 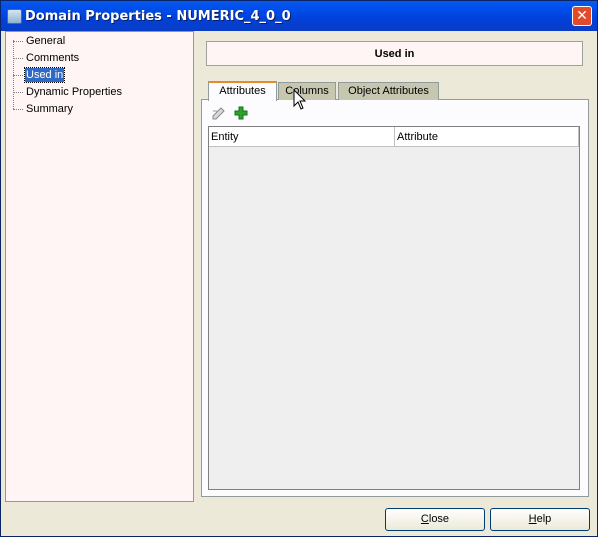 I want to click on tree-item-label: General, so click(x=46, y=41).